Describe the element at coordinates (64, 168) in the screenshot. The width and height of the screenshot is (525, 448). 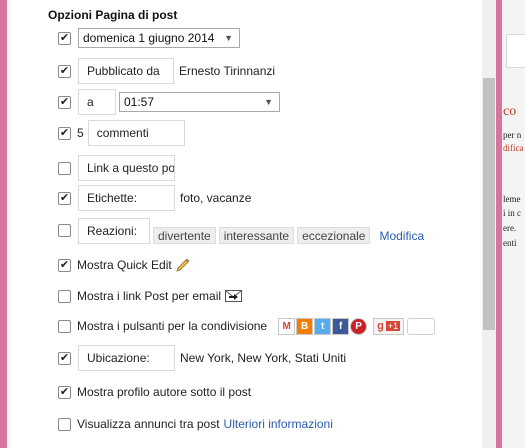
I see `link-checkbox` at that location.